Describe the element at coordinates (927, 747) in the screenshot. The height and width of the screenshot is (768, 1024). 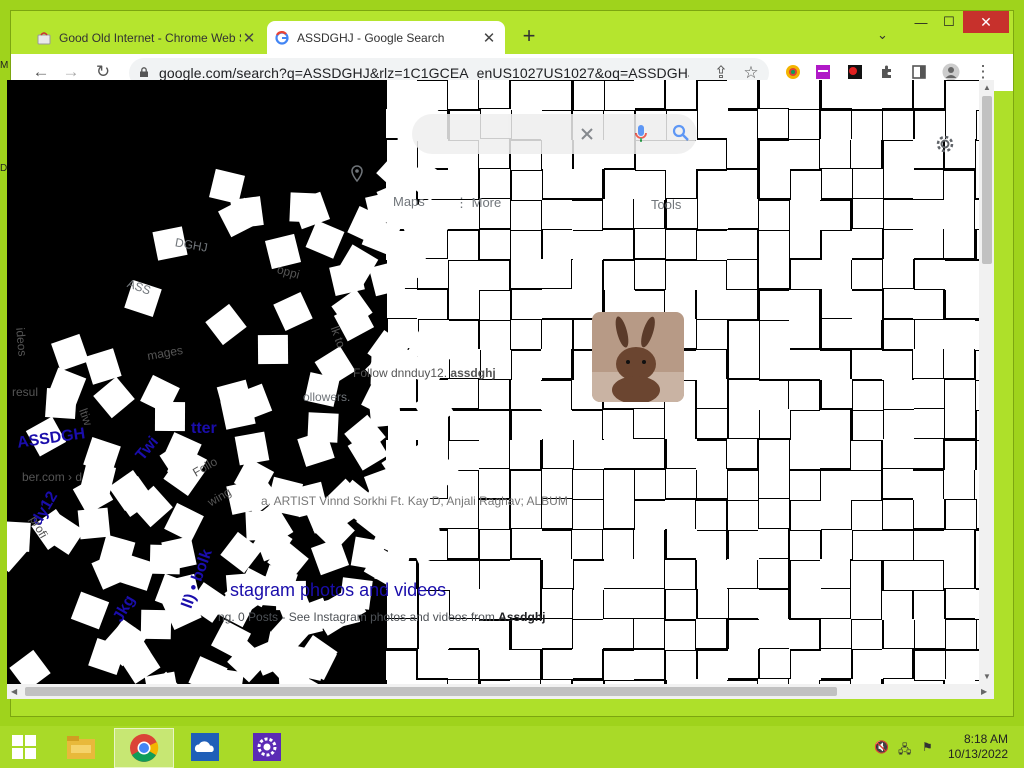
I see `action-center-icon: ⚑` at that location.